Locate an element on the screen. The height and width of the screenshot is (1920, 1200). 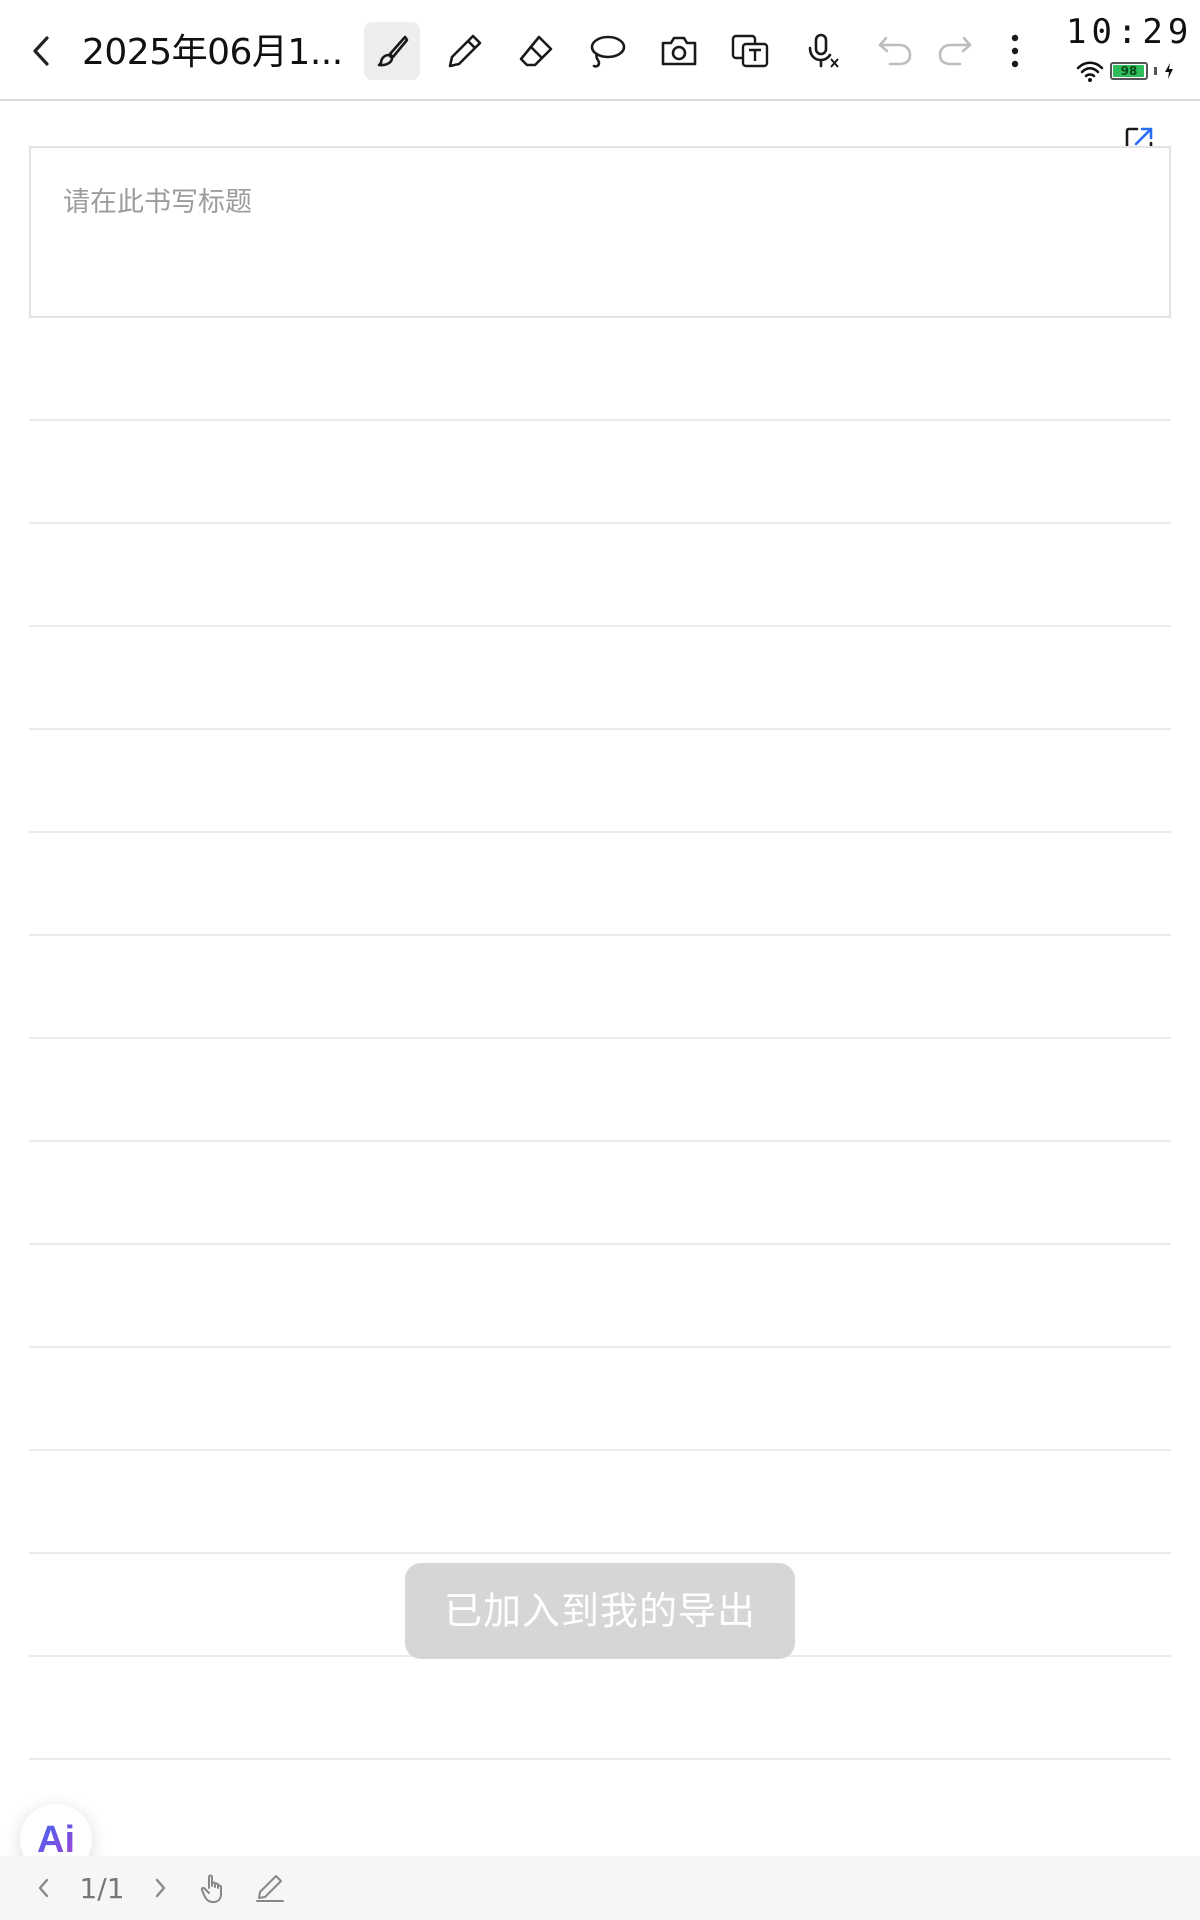
undo-button is located at coordinates (895, 51).